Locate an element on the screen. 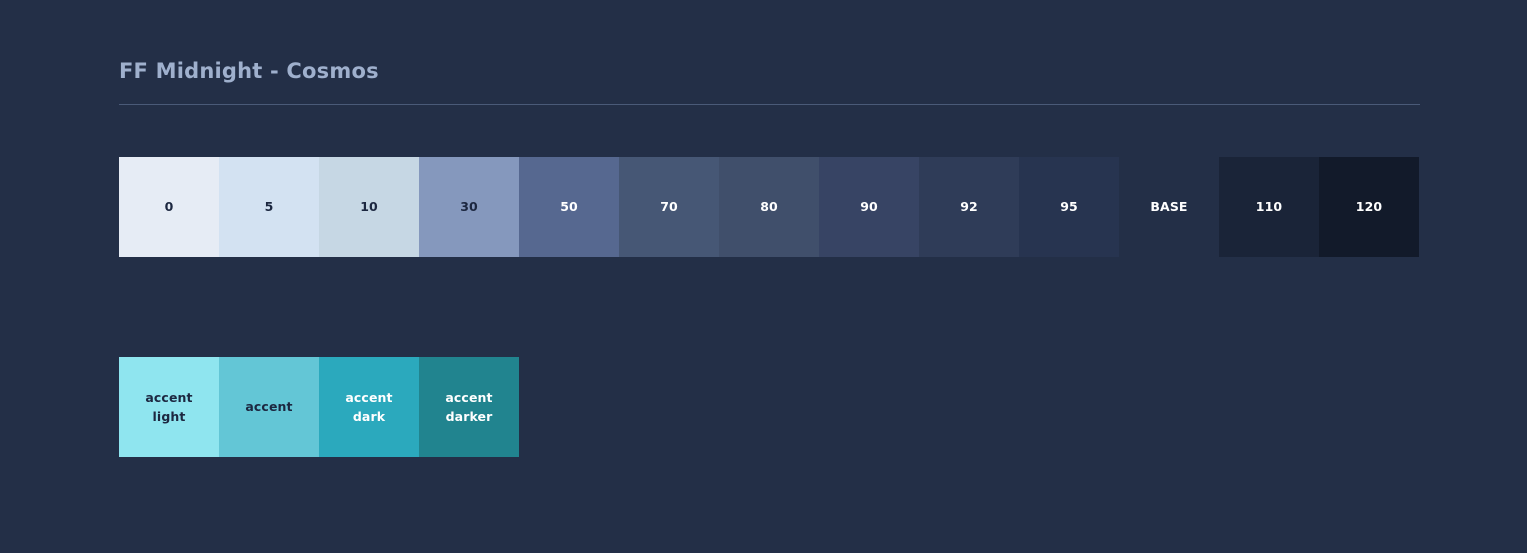  color-swatch: 80 is located at coordinates (769, 207).